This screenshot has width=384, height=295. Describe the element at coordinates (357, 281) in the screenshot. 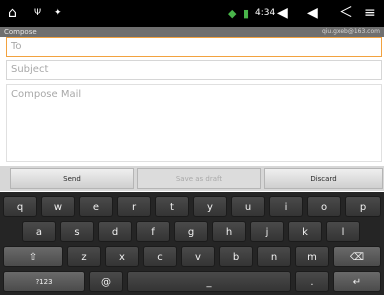

I see `enter-key: ↵` at that location.